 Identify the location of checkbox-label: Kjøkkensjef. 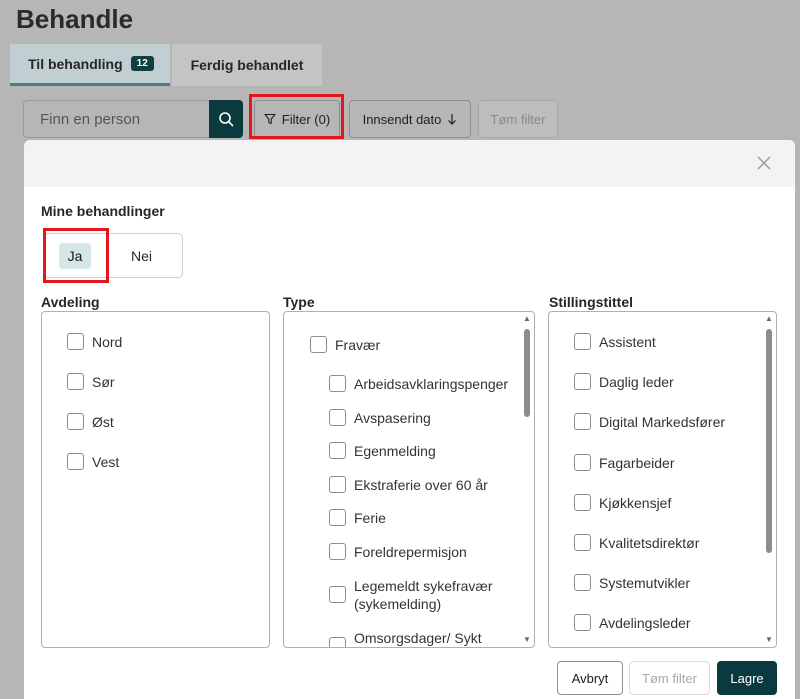
(635, 503).